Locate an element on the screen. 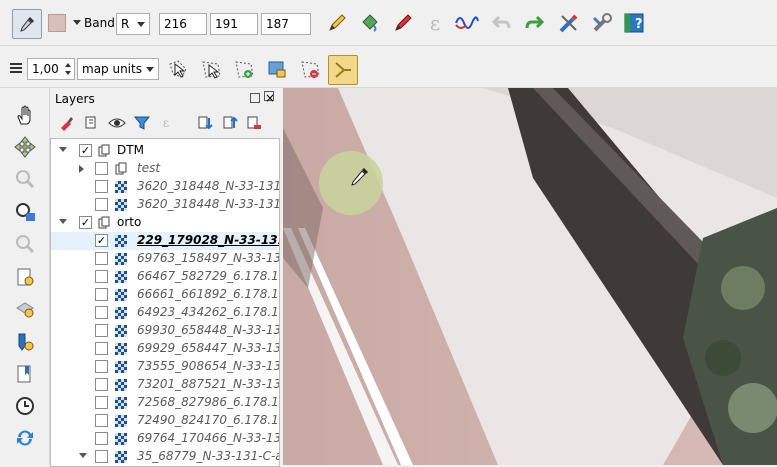 The image size is (777, 467). band-select: R is located at coordinates (133, 24).